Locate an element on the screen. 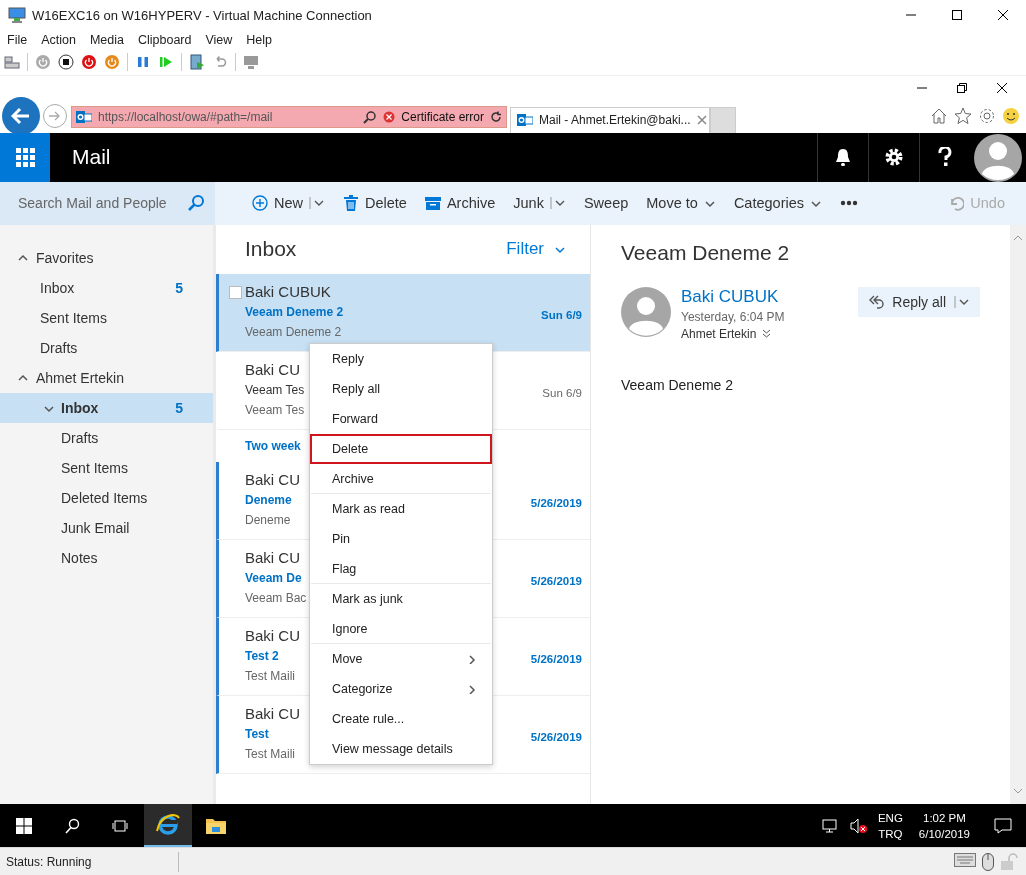 The image size is (1026, 875). folder-item: Junk Email is located at coordinates (106, 527).